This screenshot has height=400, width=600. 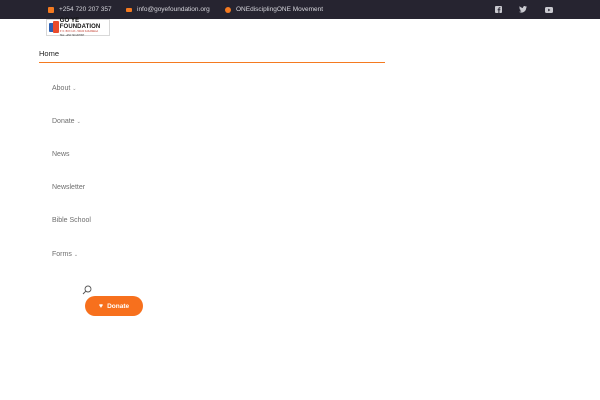 I want to click on nav-item-forms: Forms ⌄, so click(x=65, y=254).